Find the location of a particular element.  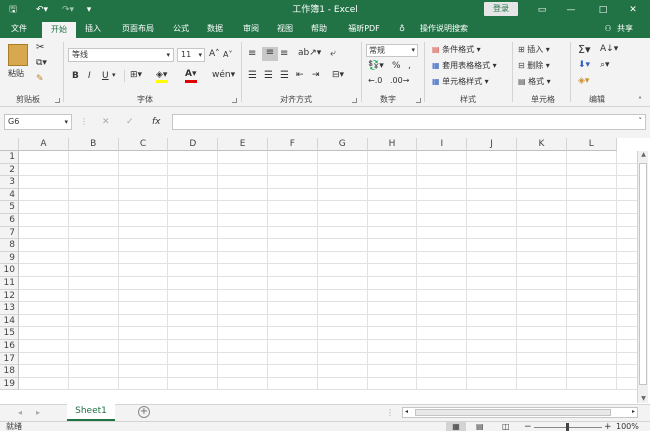

row-header-1: 1 is located at coordinates (9, 157).